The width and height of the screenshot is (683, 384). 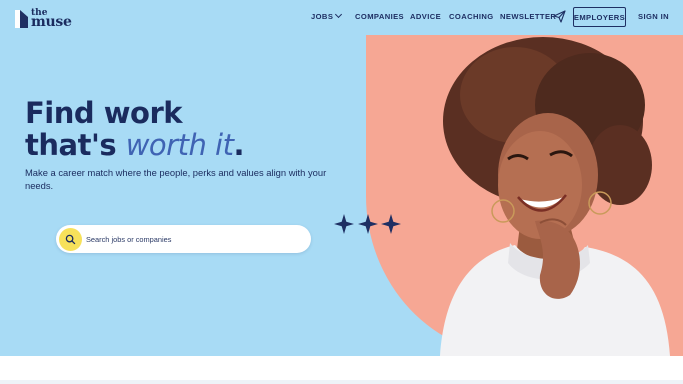 I want to click on chevron-down-icon, so click(x=339, y=14).